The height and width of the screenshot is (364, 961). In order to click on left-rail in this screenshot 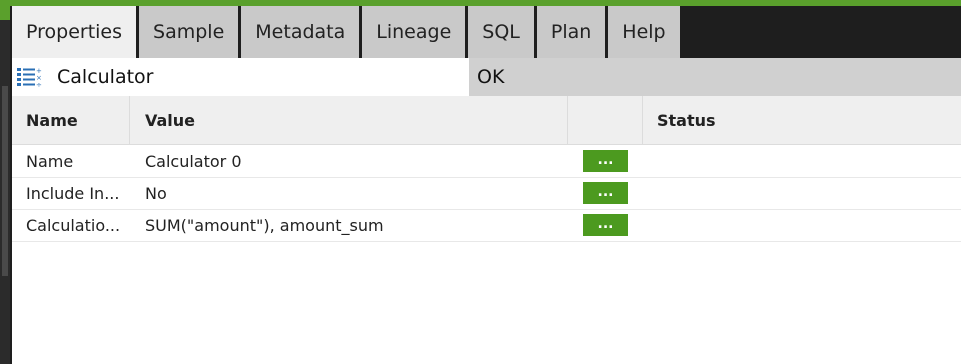, I will do `click(5, 185)`.